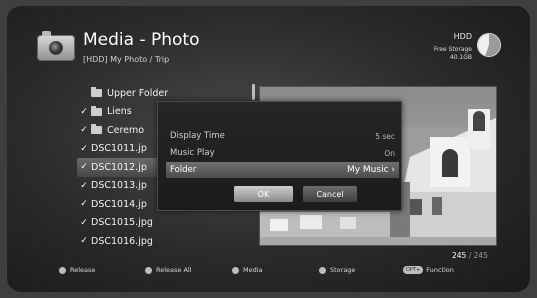 Image resolution: width=537 pixels, height=298 pixels. What do you see at coordinates (119, 167) in the screenshot?
I see `list-item-label: DSC1012.jp` at bounding box center [119, 167].